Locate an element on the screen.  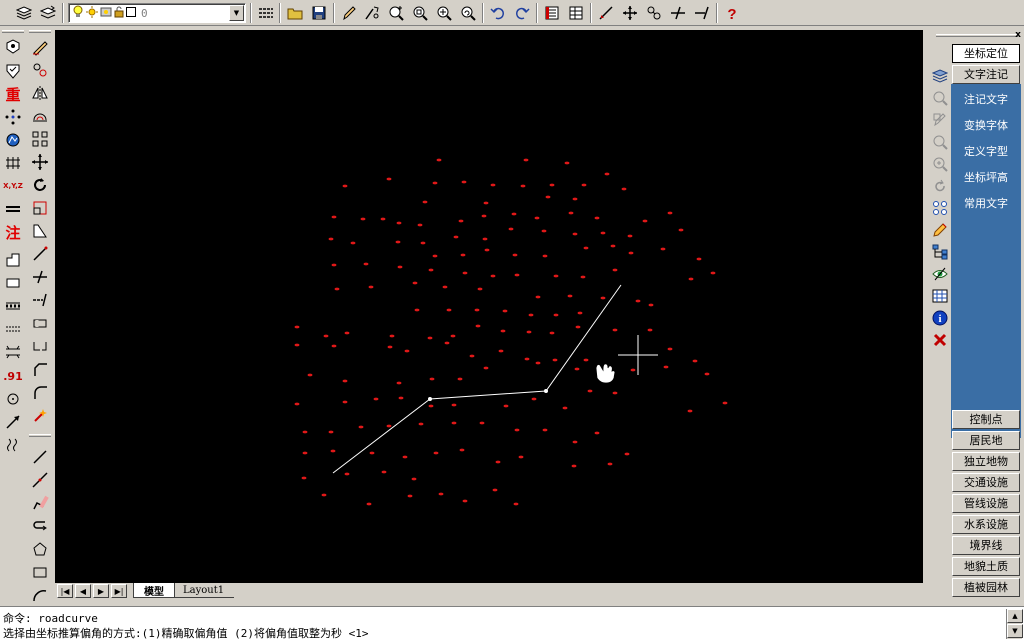
survey-station-icon is located at coordinates (13, 140).